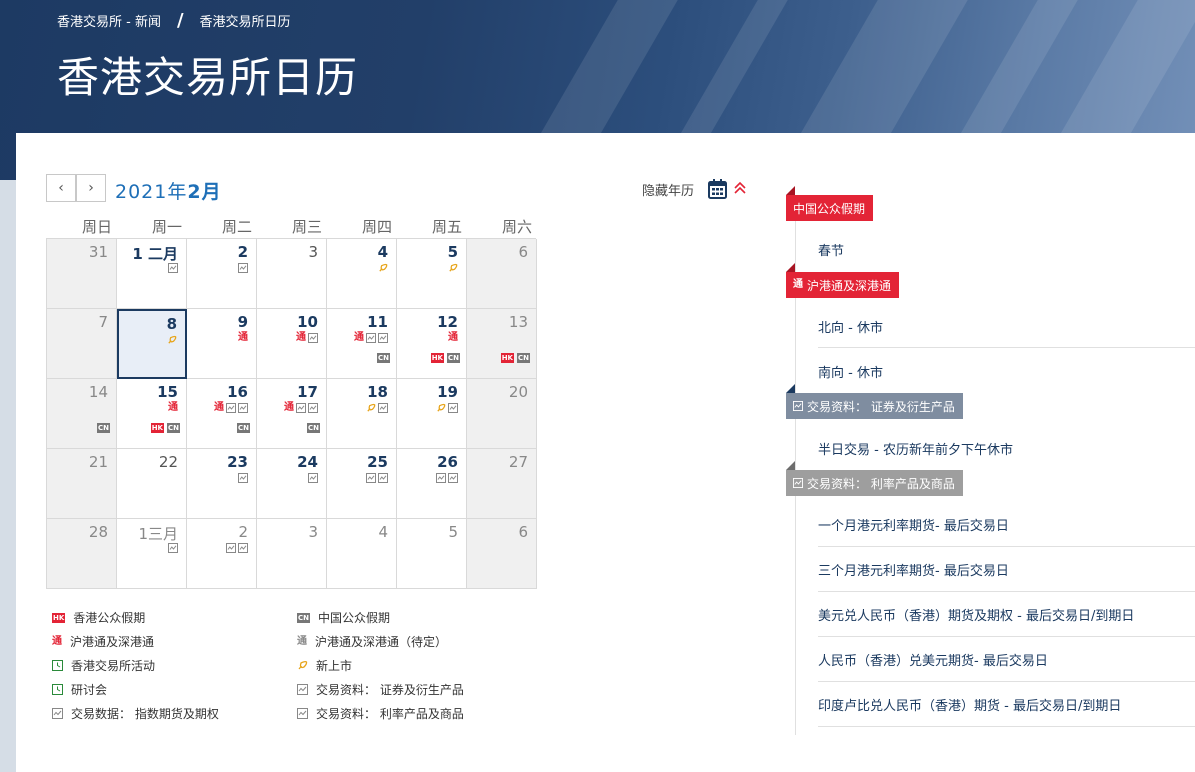 The width and height of the screenshot is (1195, 772). I want to click on calendar-day-cell: 1 二月, so click(152, 274).